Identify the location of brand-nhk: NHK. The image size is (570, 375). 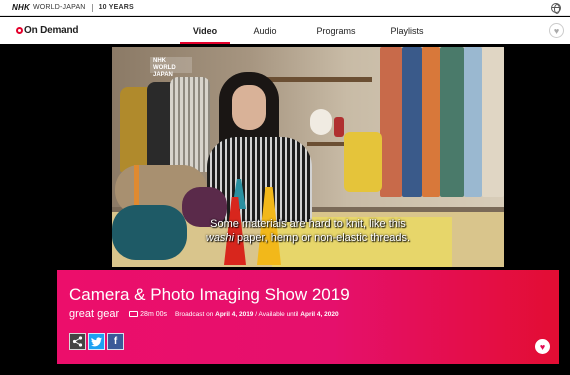
(21, 7).